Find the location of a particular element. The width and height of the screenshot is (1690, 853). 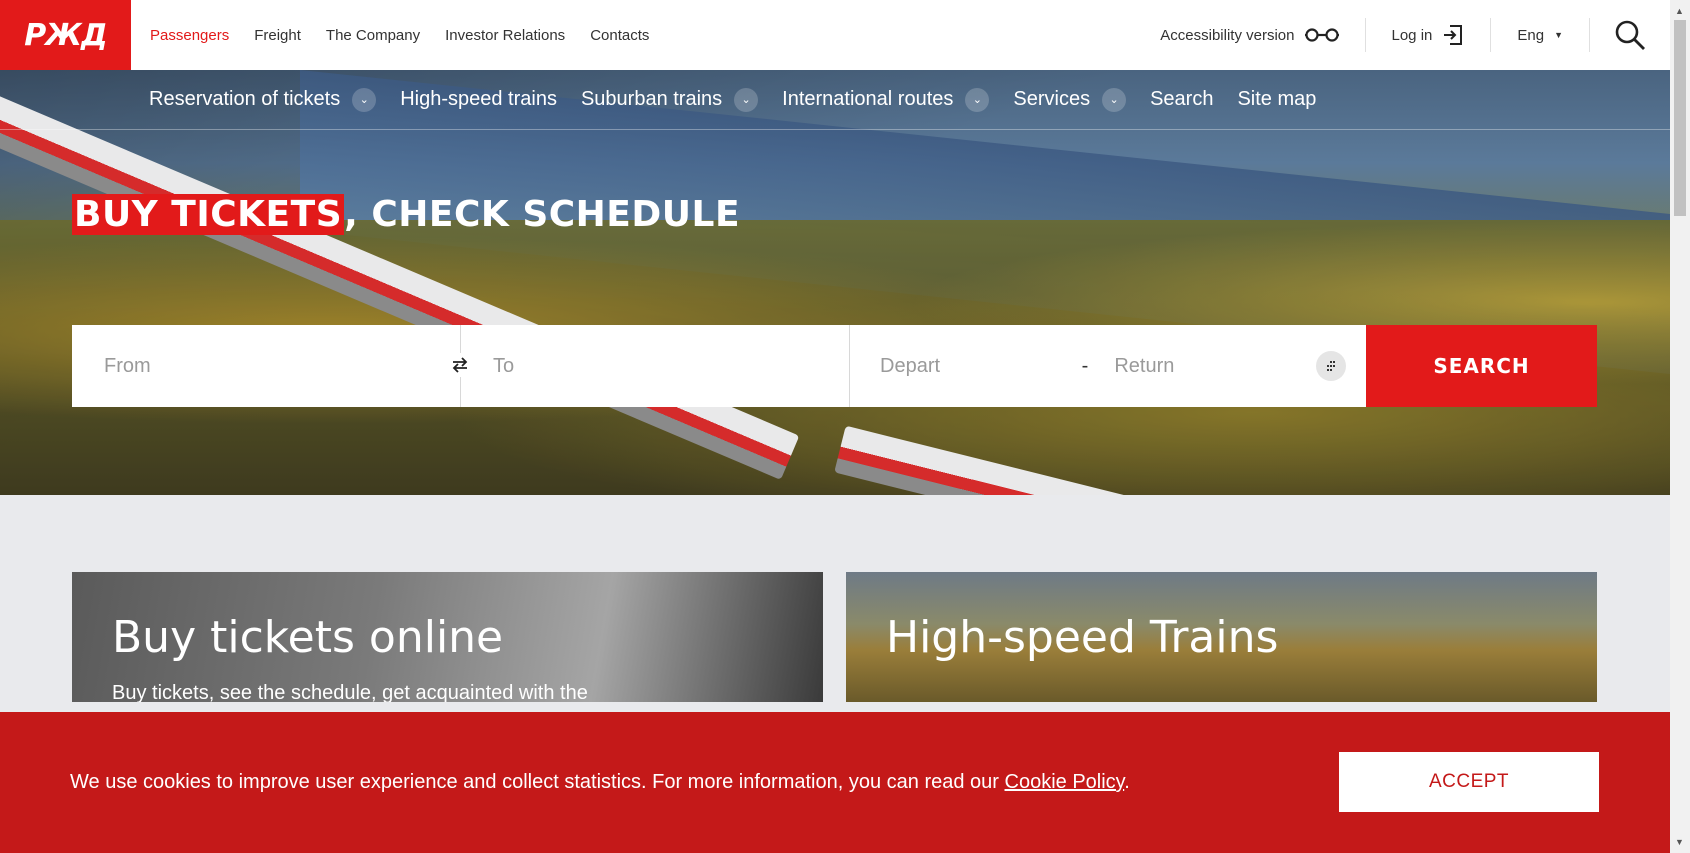

return-placeholder: Return is located at coordinates (1144, 366).